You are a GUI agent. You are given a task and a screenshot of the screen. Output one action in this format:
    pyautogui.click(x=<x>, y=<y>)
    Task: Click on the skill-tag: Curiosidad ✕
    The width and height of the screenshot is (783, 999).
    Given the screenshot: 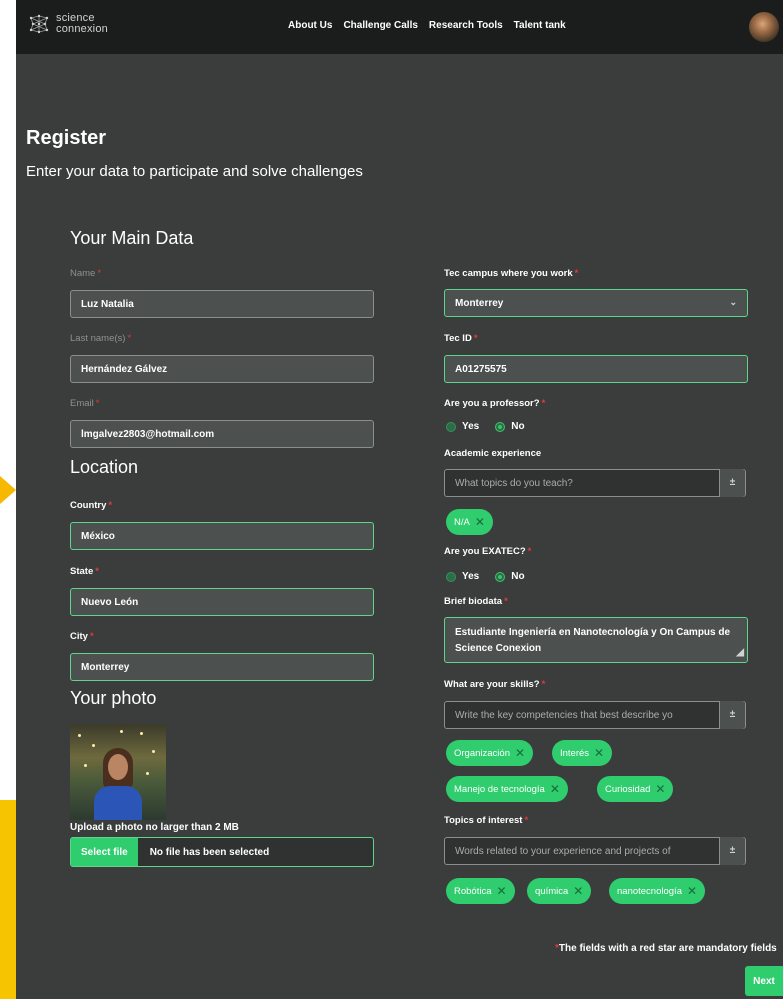 What is the action you would take?
    pyautogui.click(x=635, y=789)
    